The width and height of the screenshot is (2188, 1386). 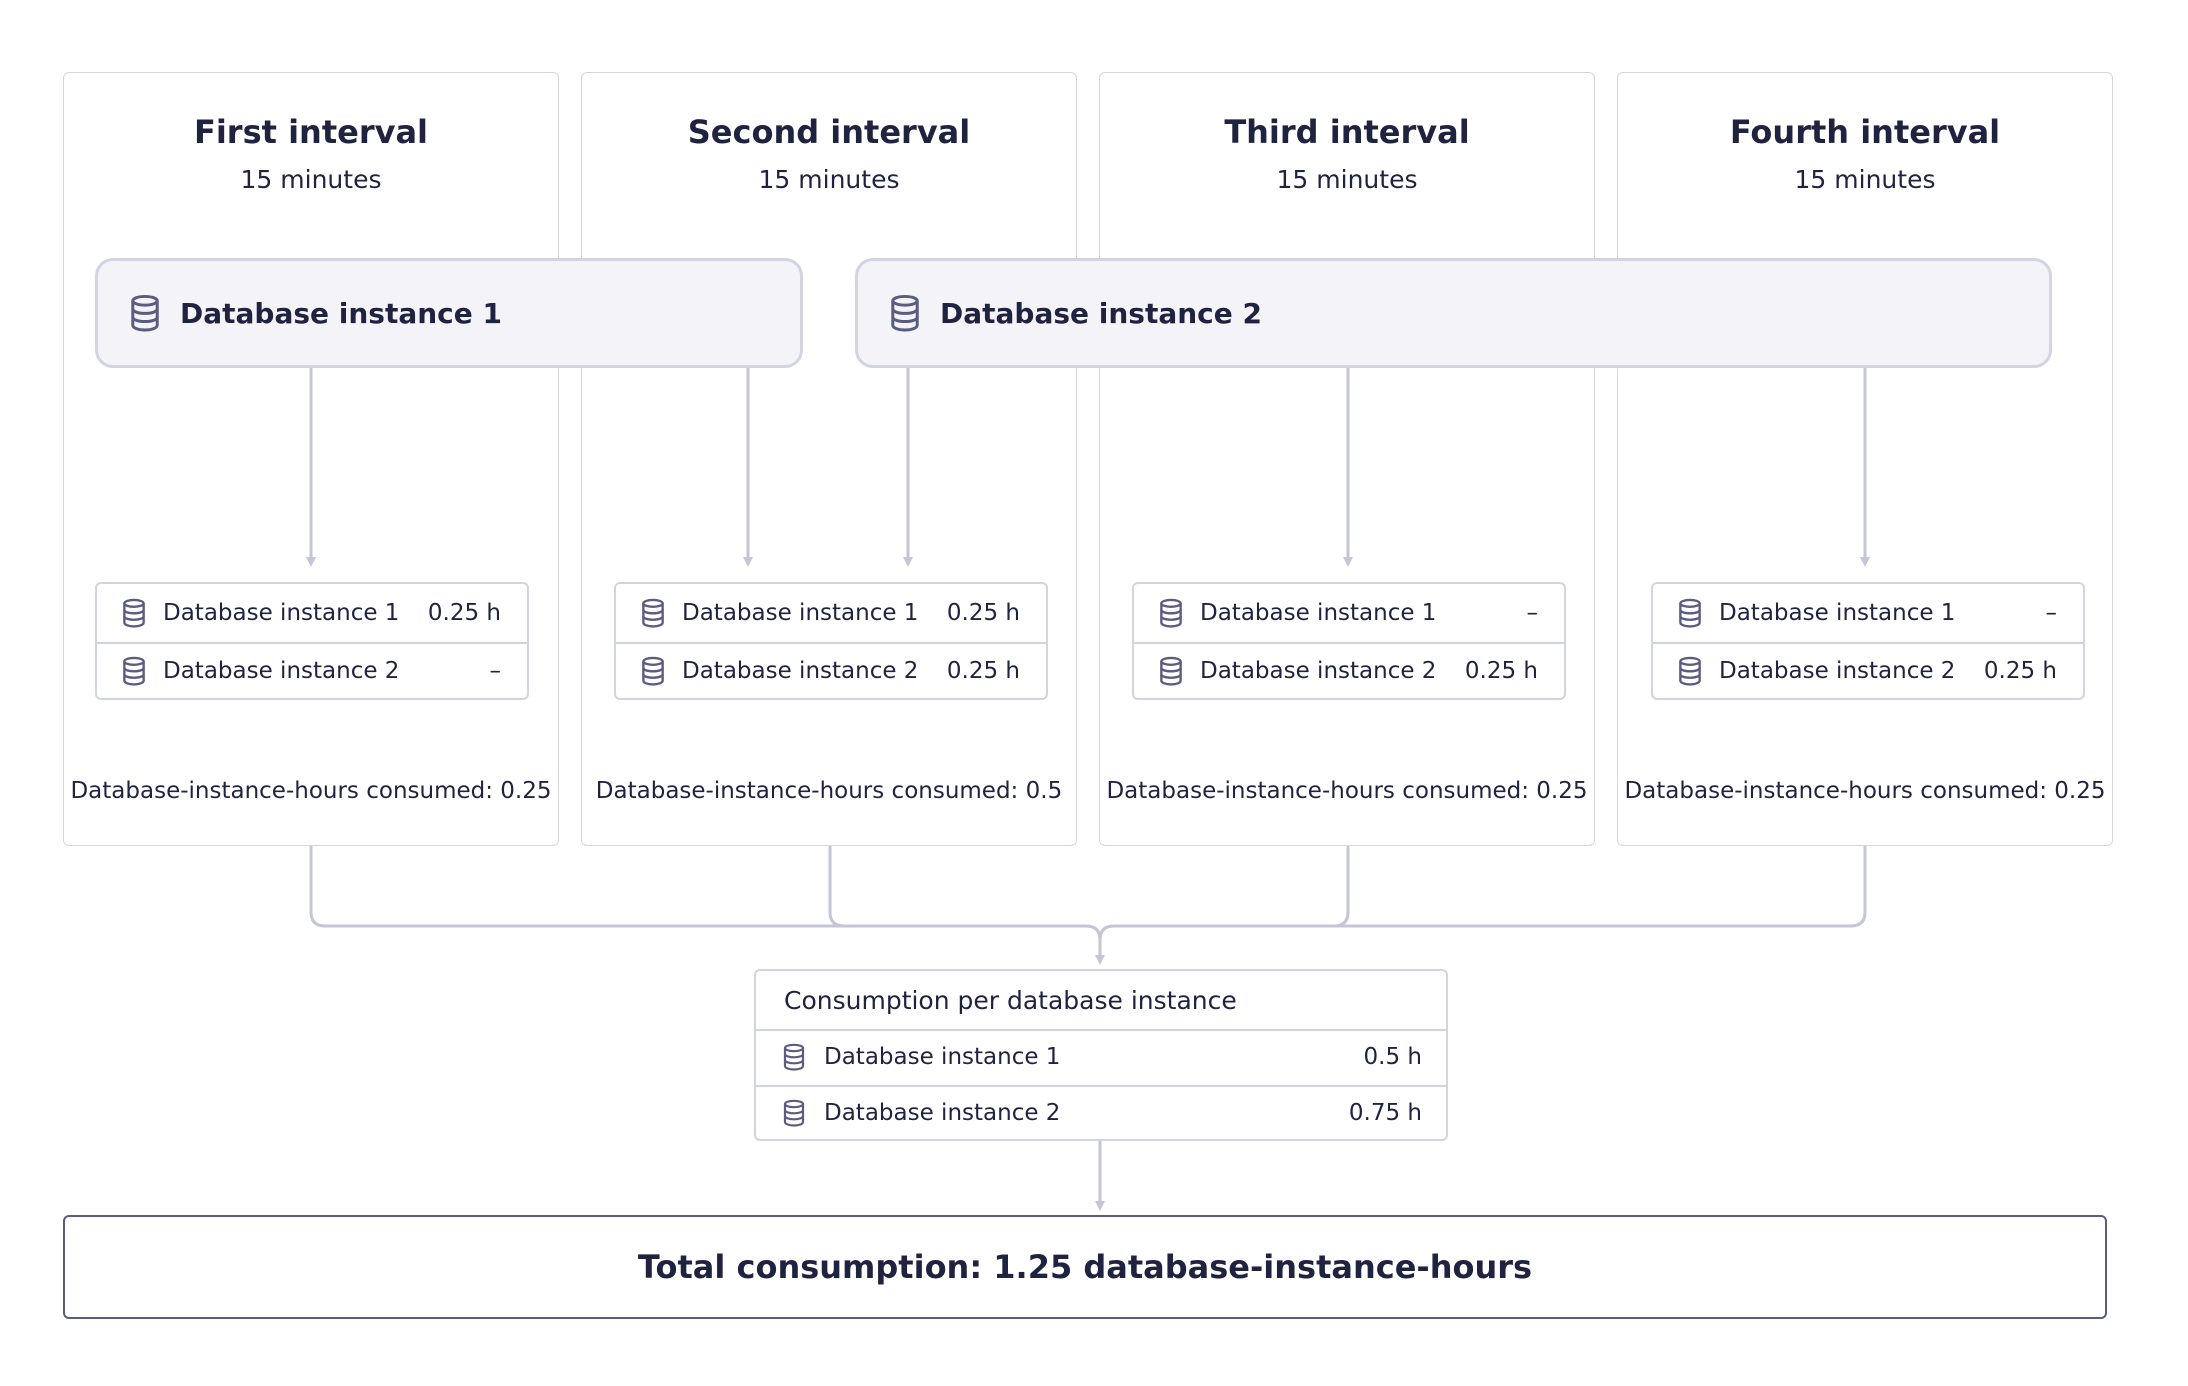 What do you see at coordinates (311, 459) in the screenshot?
I see `interval-column-1: First interval 15 minutes` at bounding box center [311, 459].